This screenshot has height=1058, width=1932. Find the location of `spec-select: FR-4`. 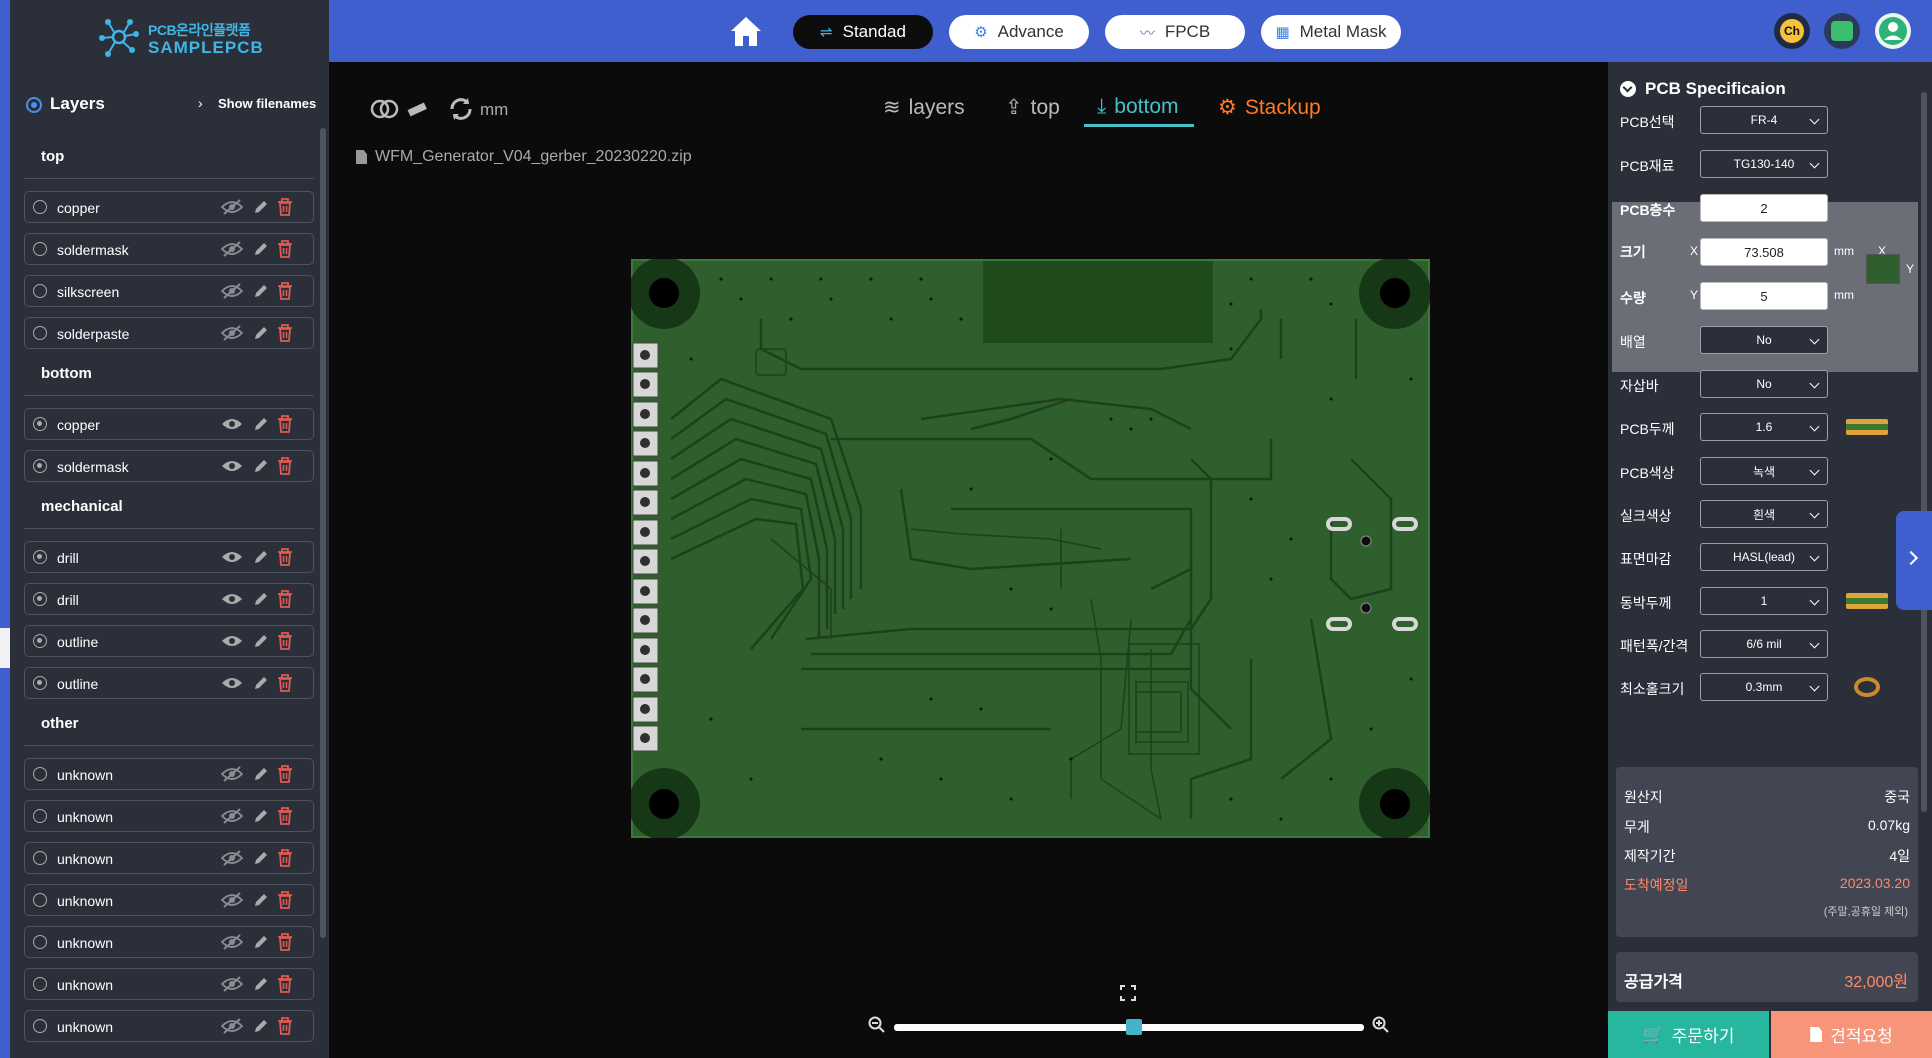

spec-select: FR-4 is located at coordinates (1764, 120).